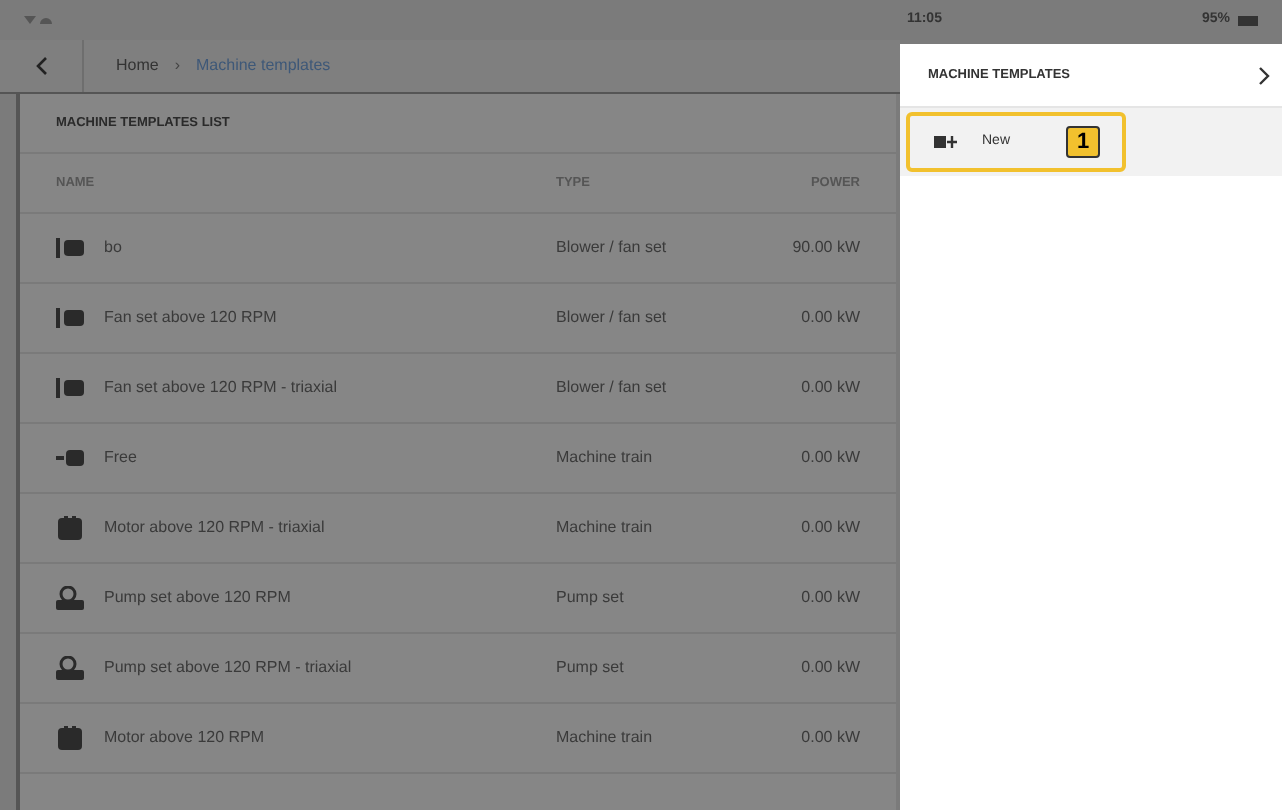 The height and width of the screenshot is (810, 1282). I want to click on template-power: 90.00 kW, so click(826, 248).